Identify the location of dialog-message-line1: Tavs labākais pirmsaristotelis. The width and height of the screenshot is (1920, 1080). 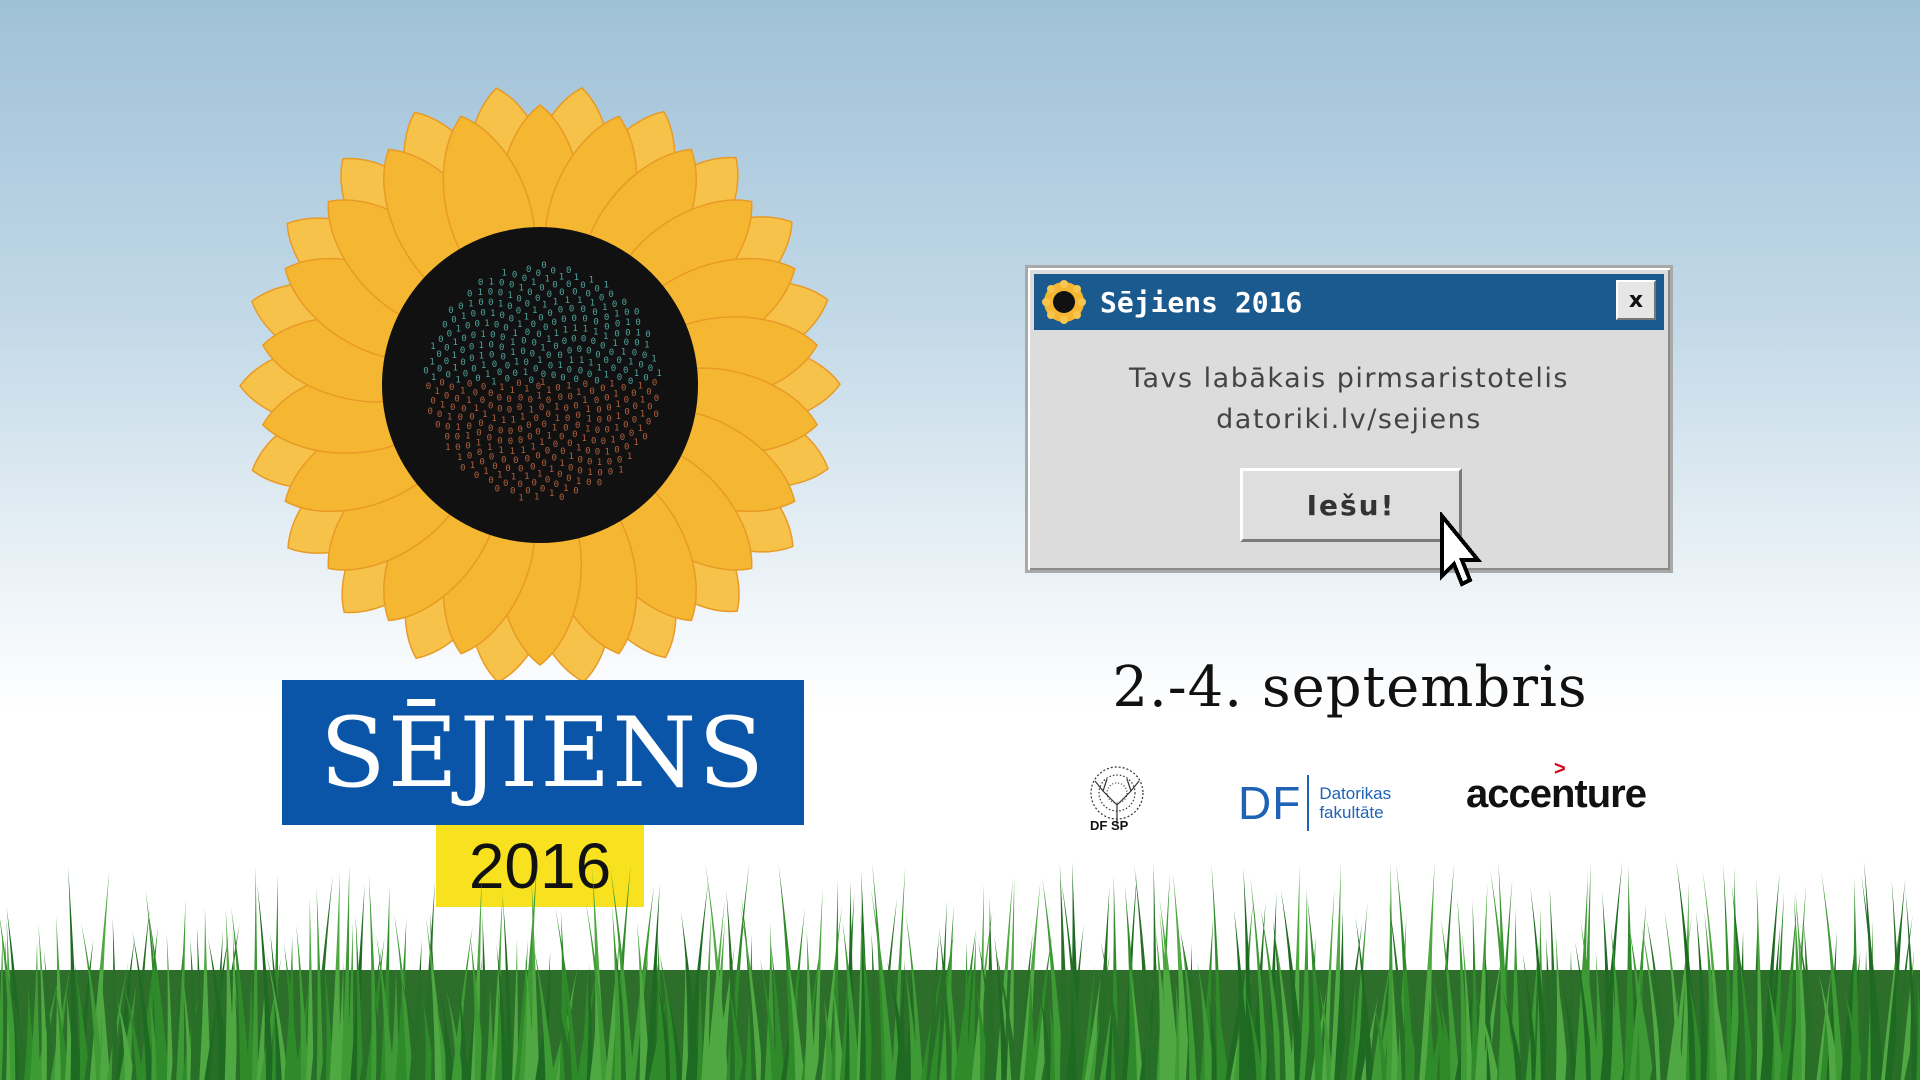
(1348, 378).